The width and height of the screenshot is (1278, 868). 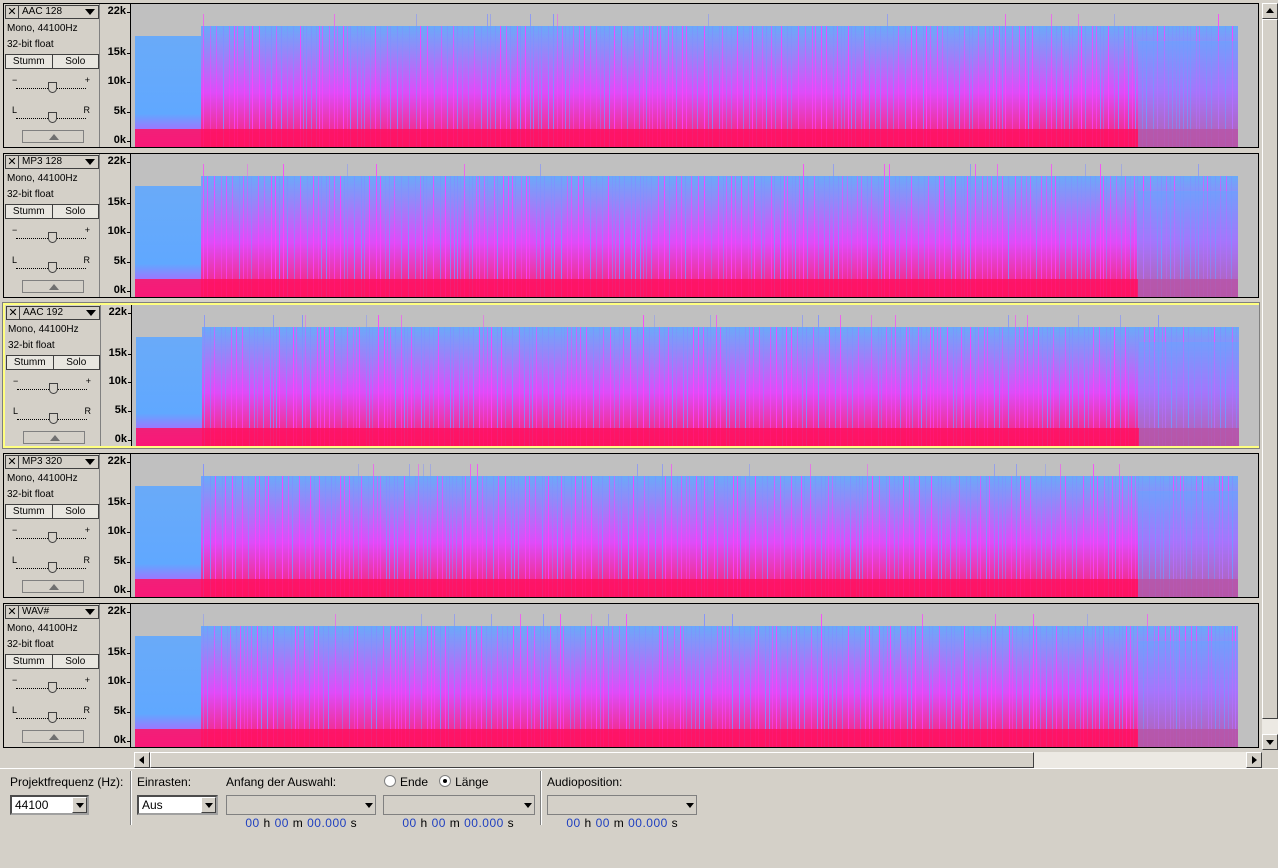 I want to click on selection-length-time: 00 h 00 m 00.000 s, so click(x=459, y=812).